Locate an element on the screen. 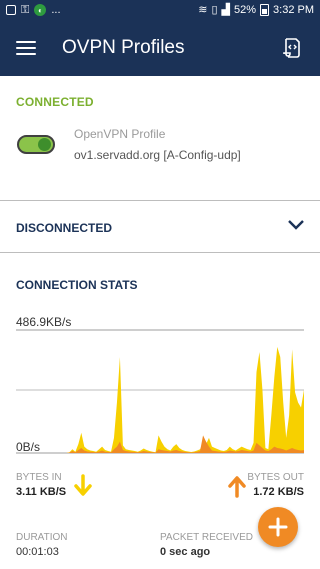 The image size is (320, 569). divider is located at coordinates (160, 252).